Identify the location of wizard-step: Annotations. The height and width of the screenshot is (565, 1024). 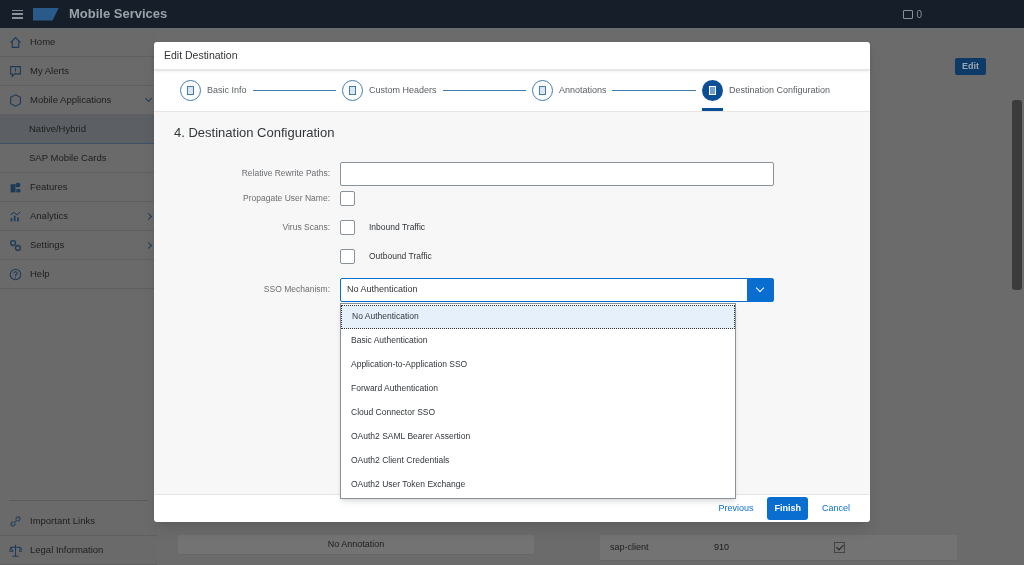
(569, 90).